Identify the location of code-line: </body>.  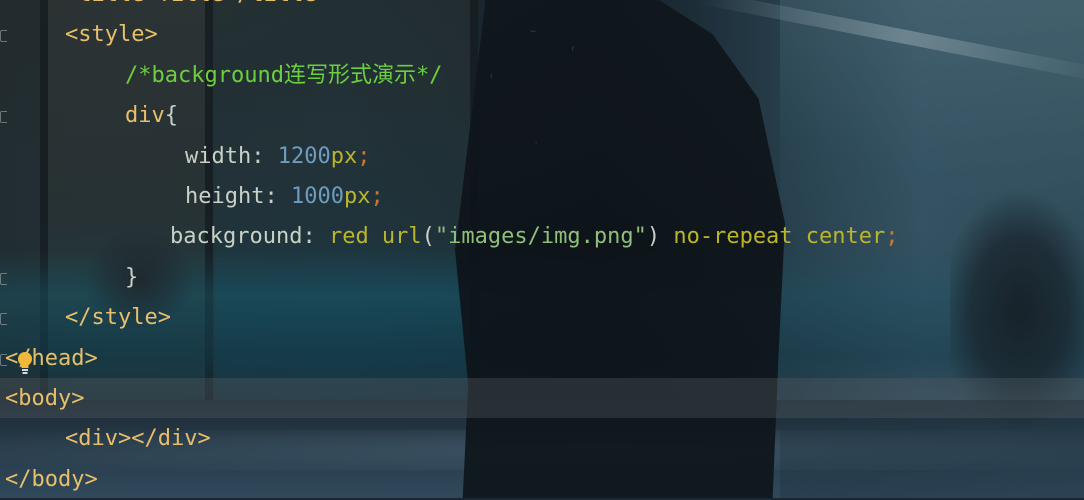
(51, 480).